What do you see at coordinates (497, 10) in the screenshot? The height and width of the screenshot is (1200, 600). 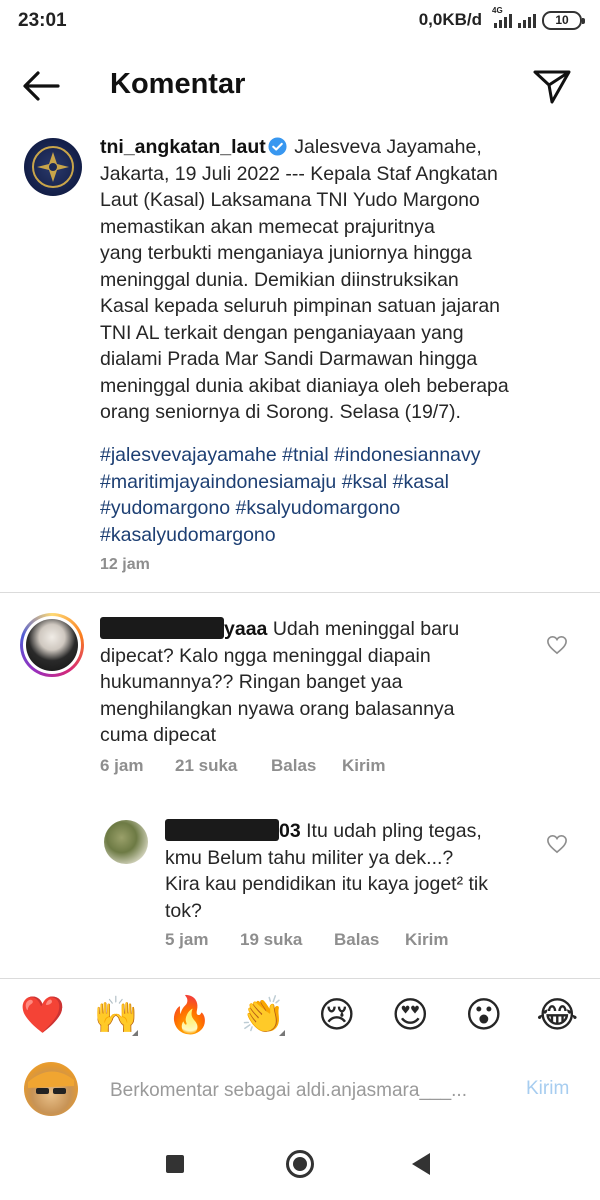 I see `signal-label: 4G` at bounding box center [497, 10].